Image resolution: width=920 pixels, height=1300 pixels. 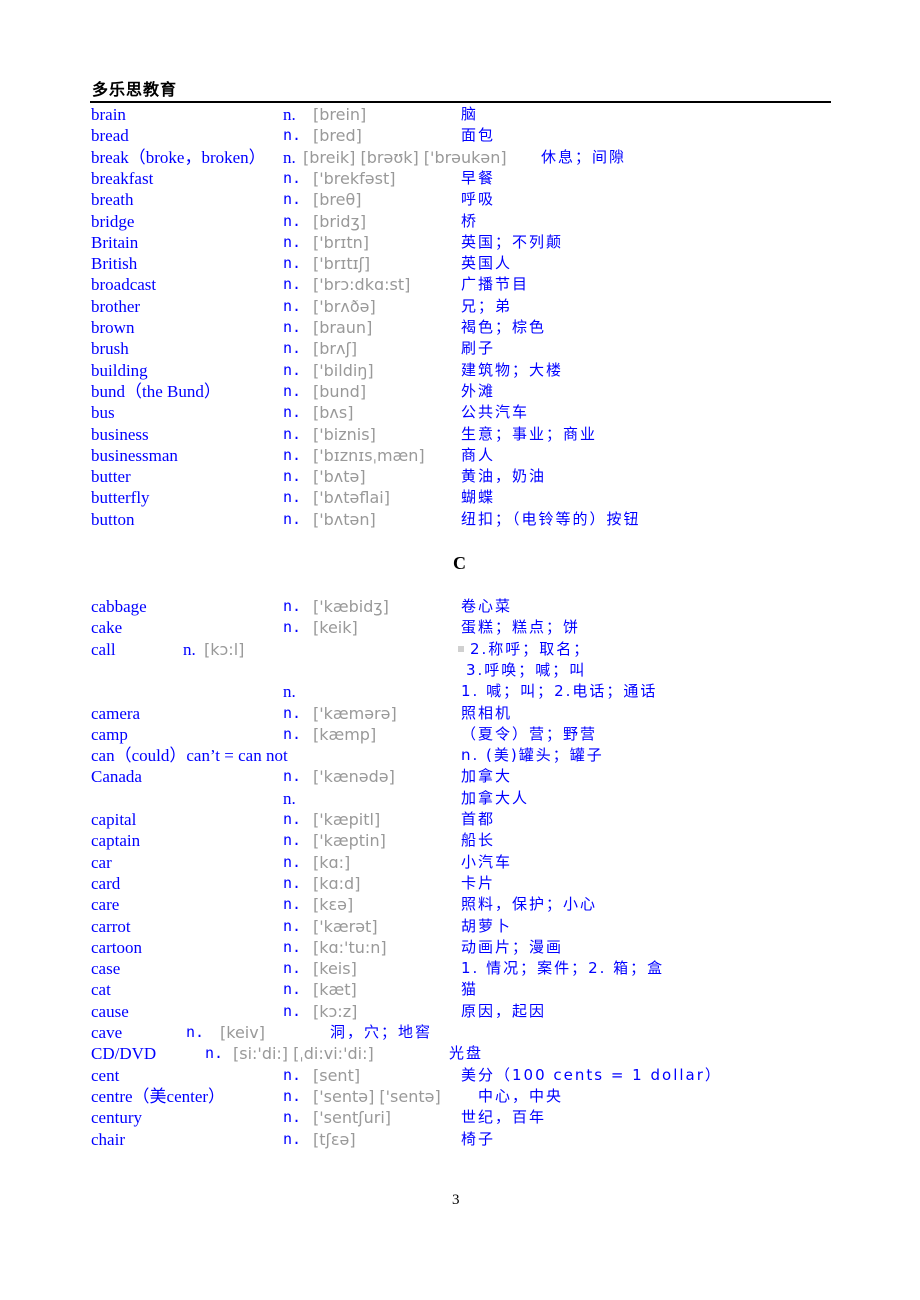 I want to click on entry-meaning: 猫, so click(x=469, y=989).